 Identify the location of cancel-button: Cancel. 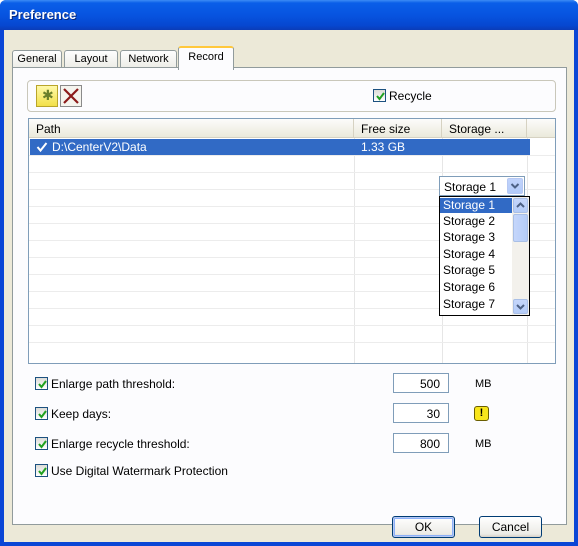
(510, 527).